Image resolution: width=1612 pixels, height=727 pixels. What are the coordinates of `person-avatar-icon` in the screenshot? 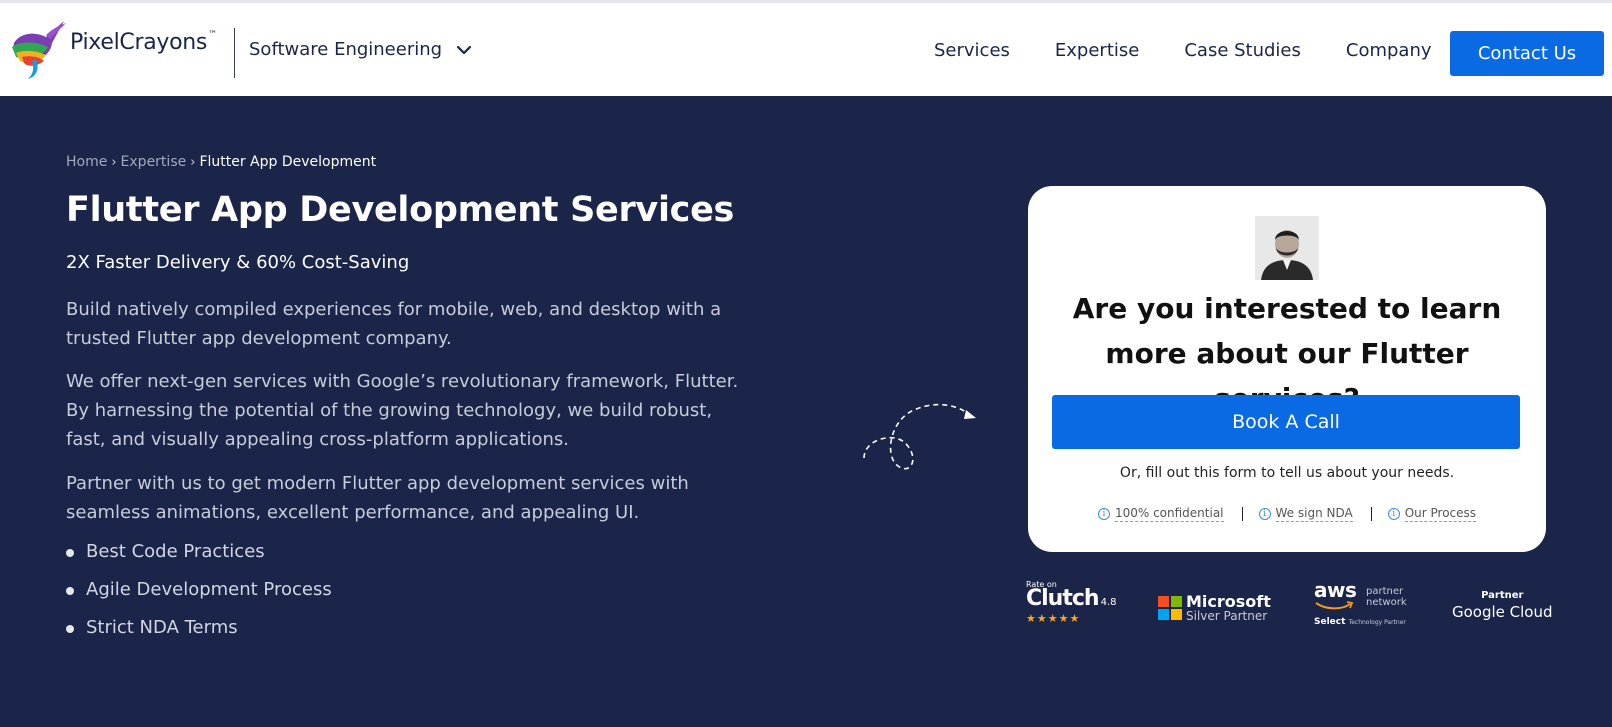 It's located at (1287, 248).